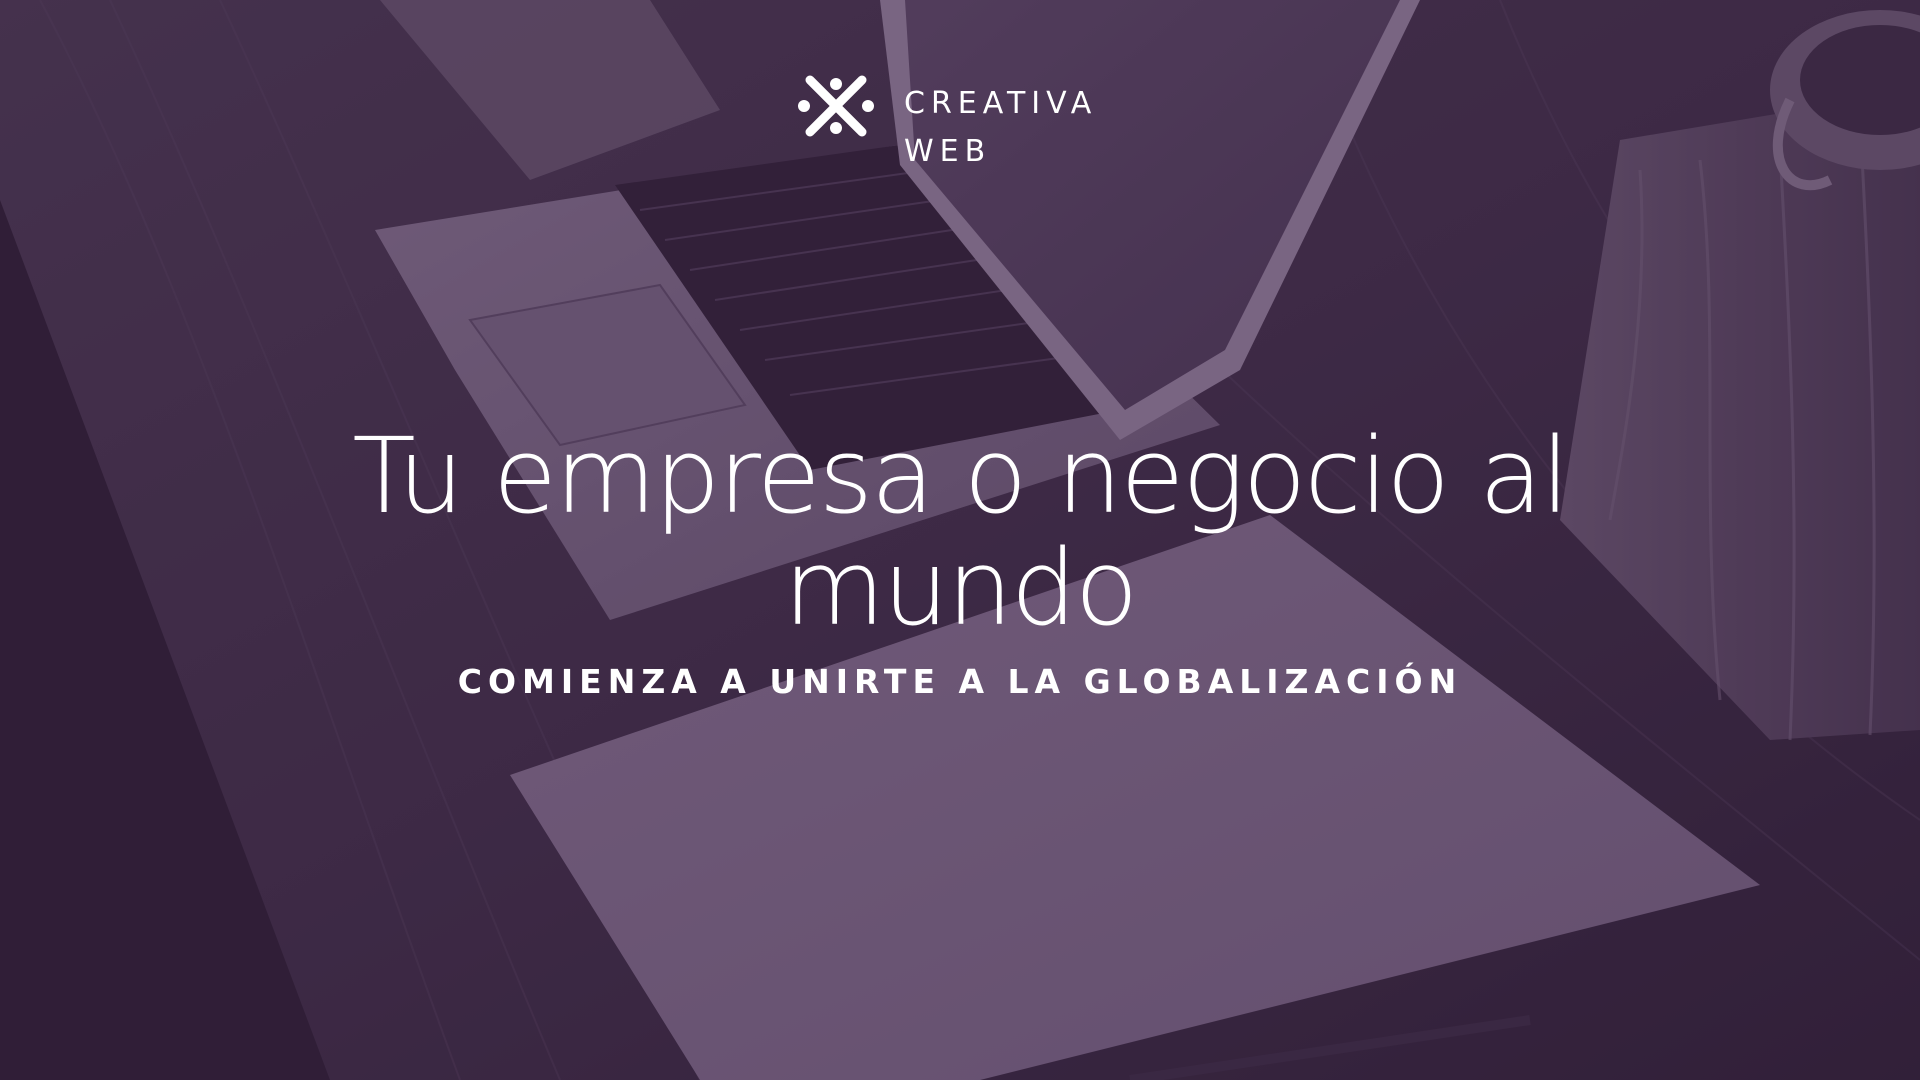  I want to click on brand-logo: CREATIVA WEB, so click(946, 121).